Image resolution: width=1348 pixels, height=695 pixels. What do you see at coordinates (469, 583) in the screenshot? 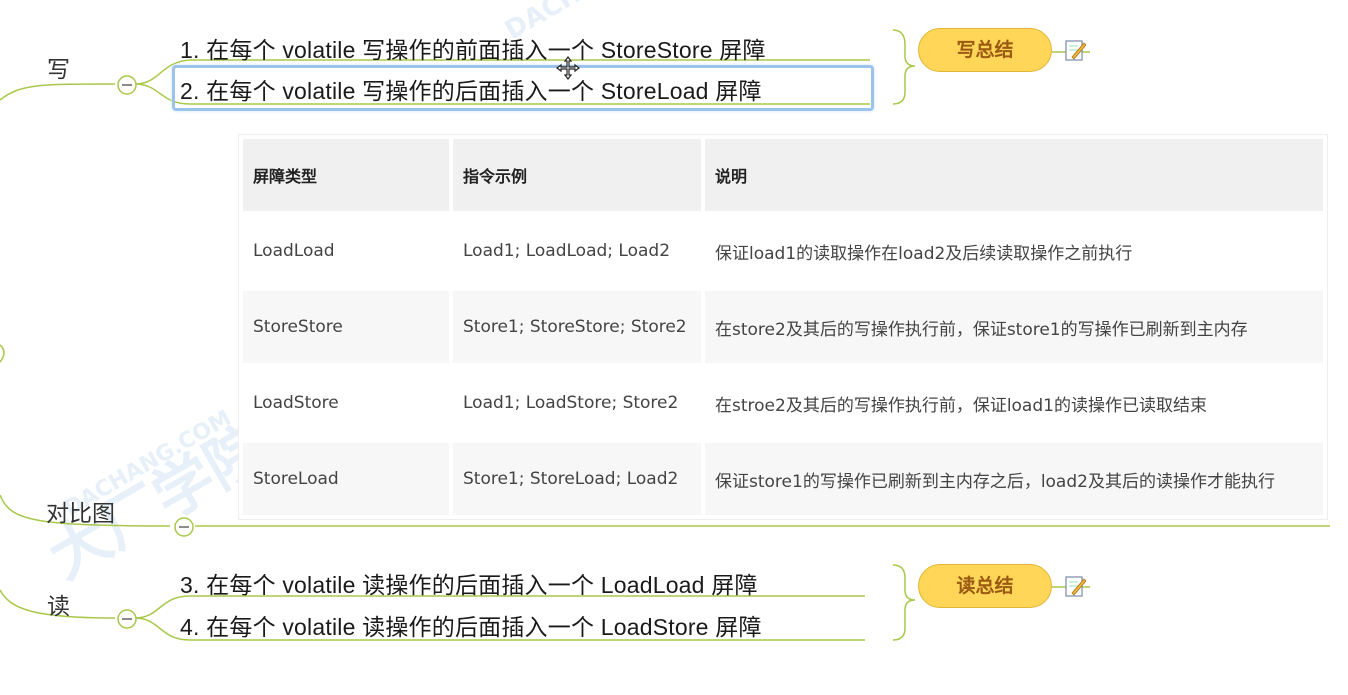
I see `read-item-3: 3. 在每个 volatile 读操作的后面插入一个 LoadLoad 屏障` at bounding box center [469, 583].